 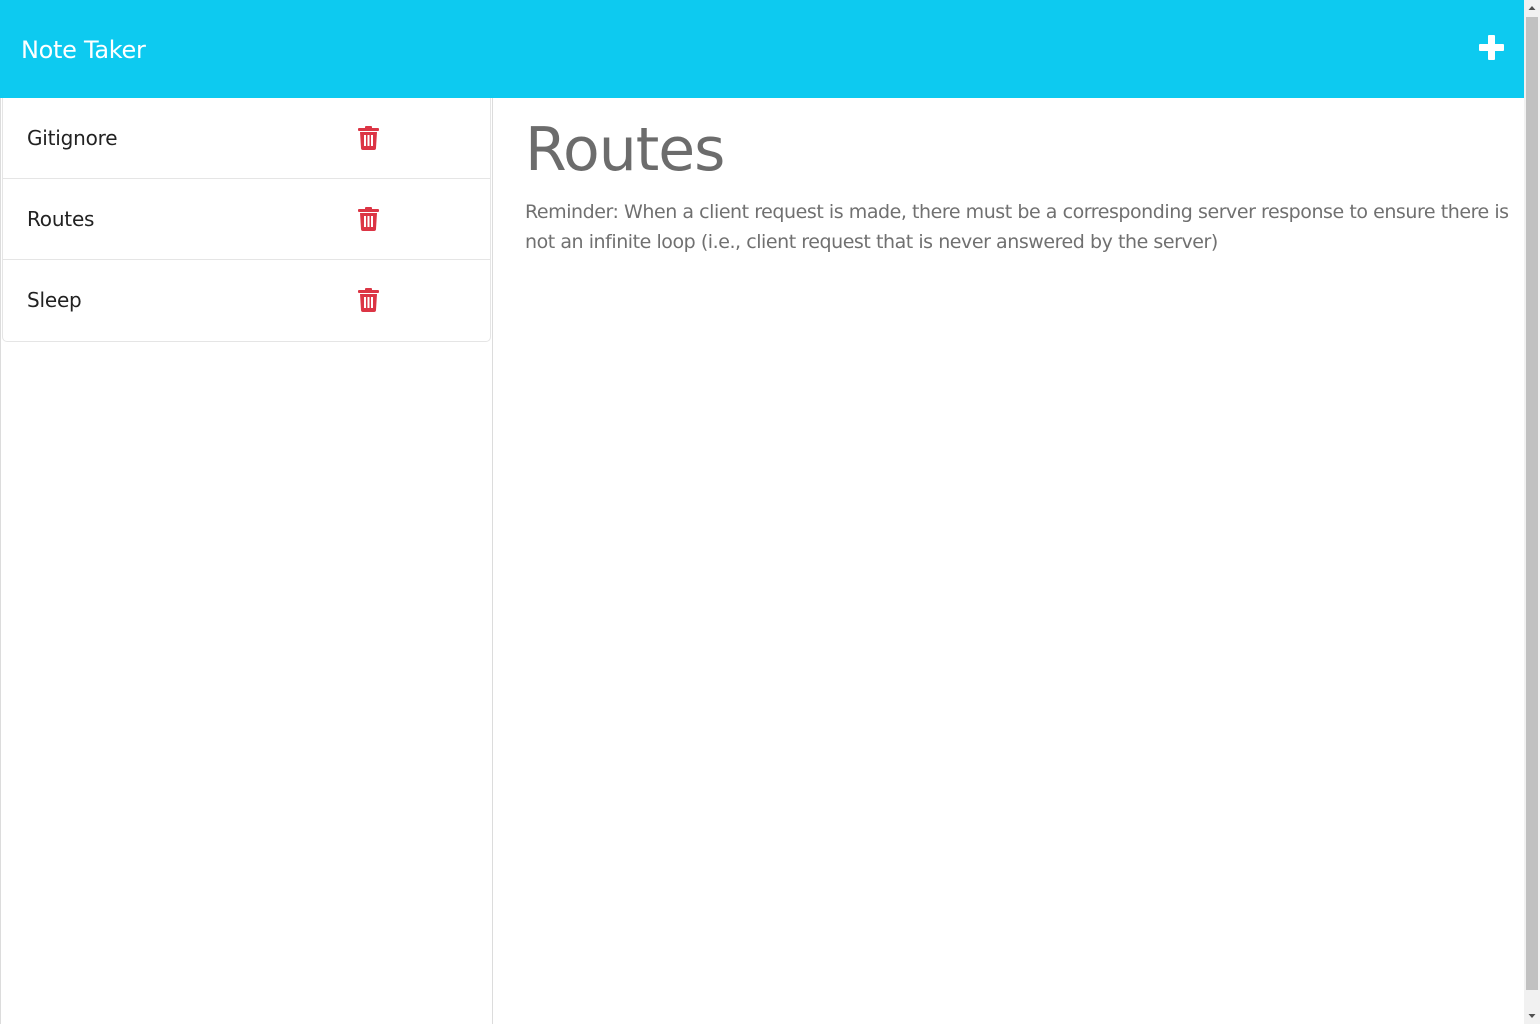 I want to click on note-title-field: Routes, so click(x=625, y=150).